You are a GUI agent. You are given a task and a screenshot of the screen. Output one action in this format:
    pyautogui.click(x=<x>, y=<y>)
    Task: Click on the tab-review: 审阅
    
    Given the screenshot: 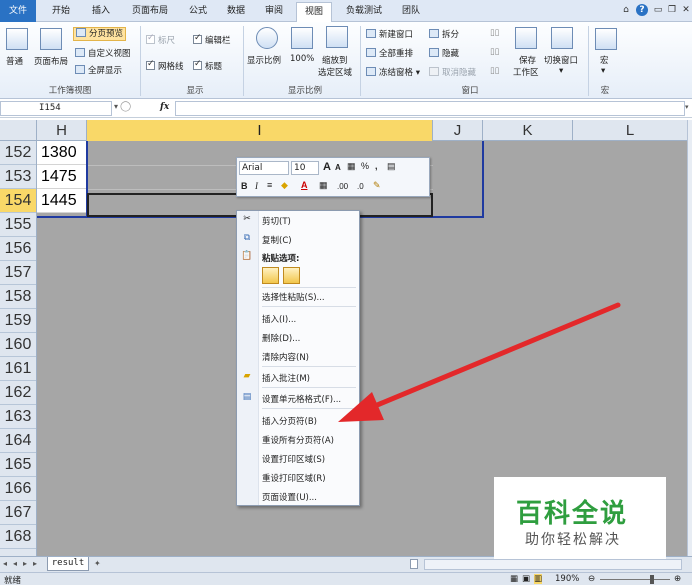 What is the action you would take?
    pyautogui.click(x=274, y=12)
    